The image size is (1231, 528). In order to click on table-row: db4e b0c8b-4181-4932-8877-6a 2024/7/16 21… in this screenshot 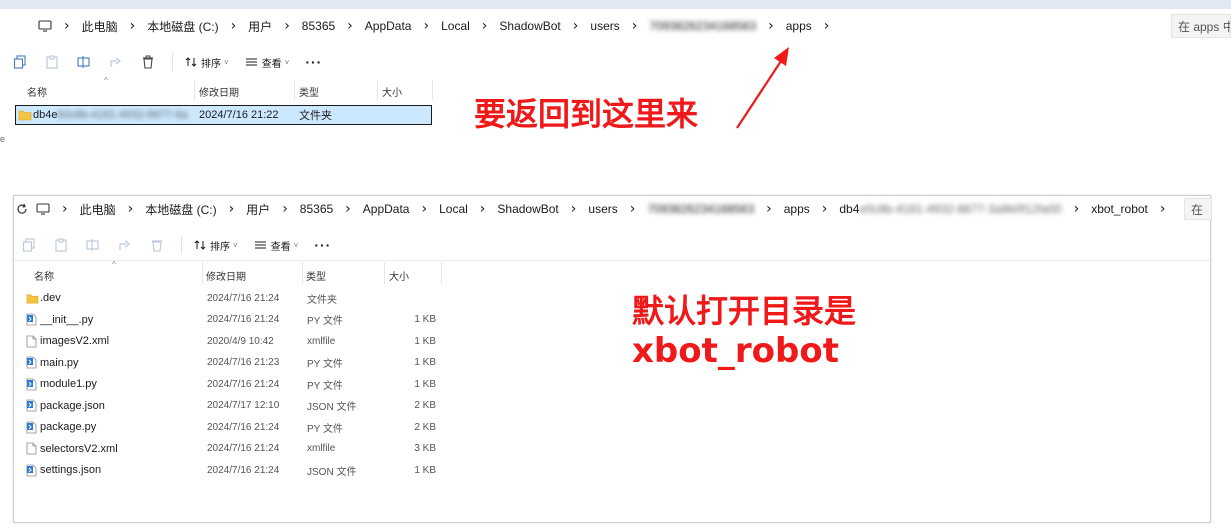, I will do `click(223, 115)`.